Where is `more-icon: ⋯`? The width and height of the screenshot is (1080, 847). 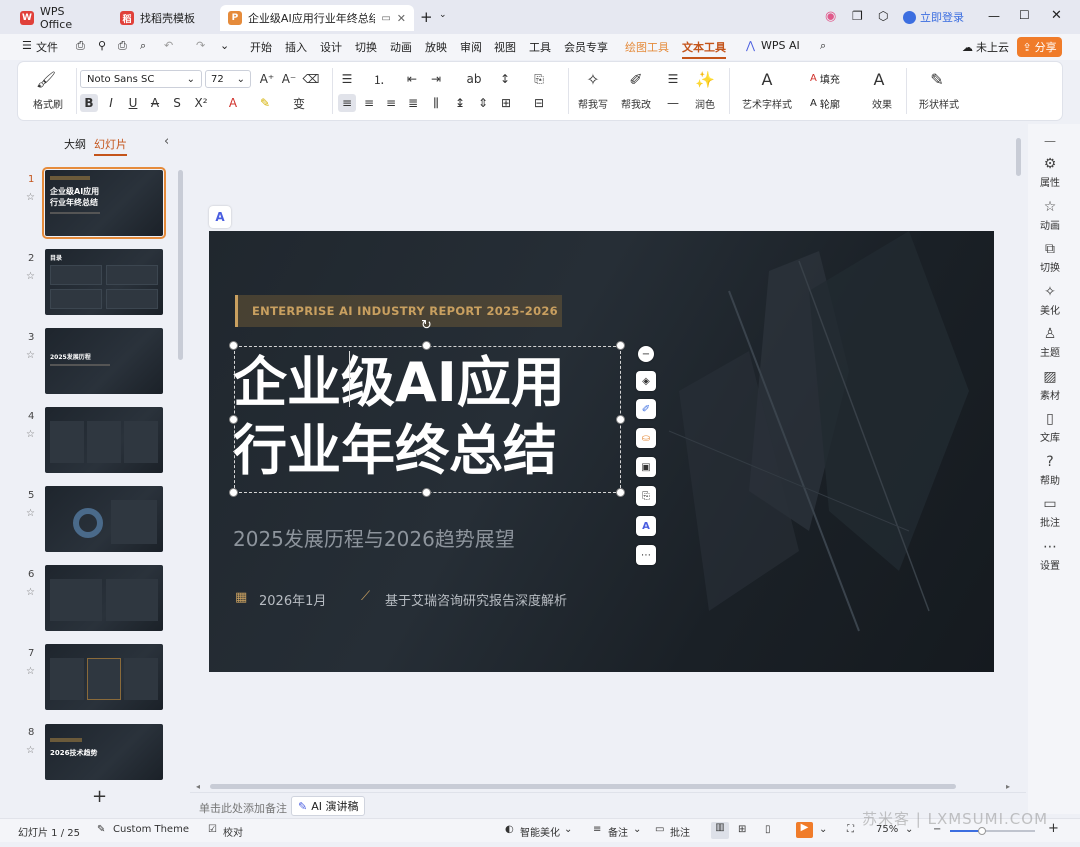 more-icon: ⋯ is located at coordinates (646, 555).